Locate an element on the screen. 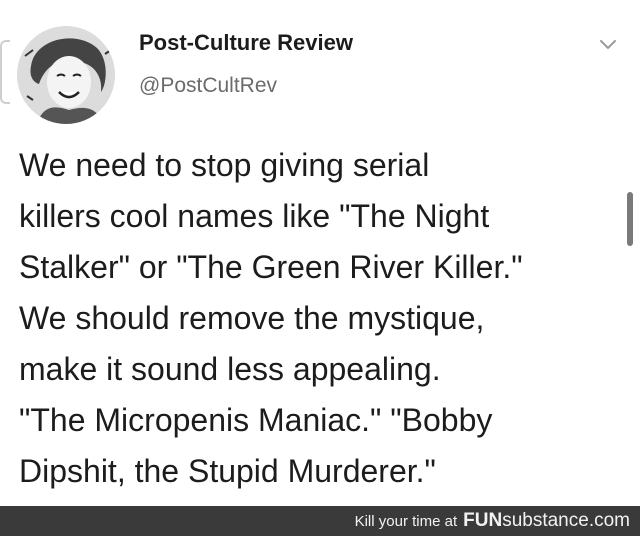 The image size is (640, 536). tweet-line: We should remove the mystique, is located at coordinates (252, 318).